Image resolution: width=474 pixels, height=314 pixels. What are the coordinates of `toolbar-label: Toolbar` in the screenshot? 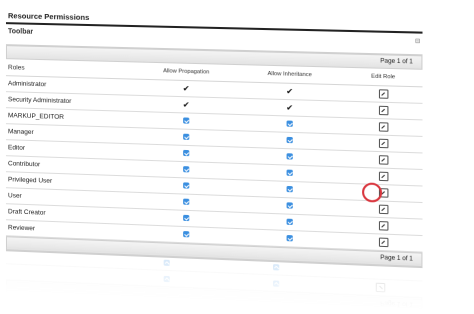 It's located at (20, 32).